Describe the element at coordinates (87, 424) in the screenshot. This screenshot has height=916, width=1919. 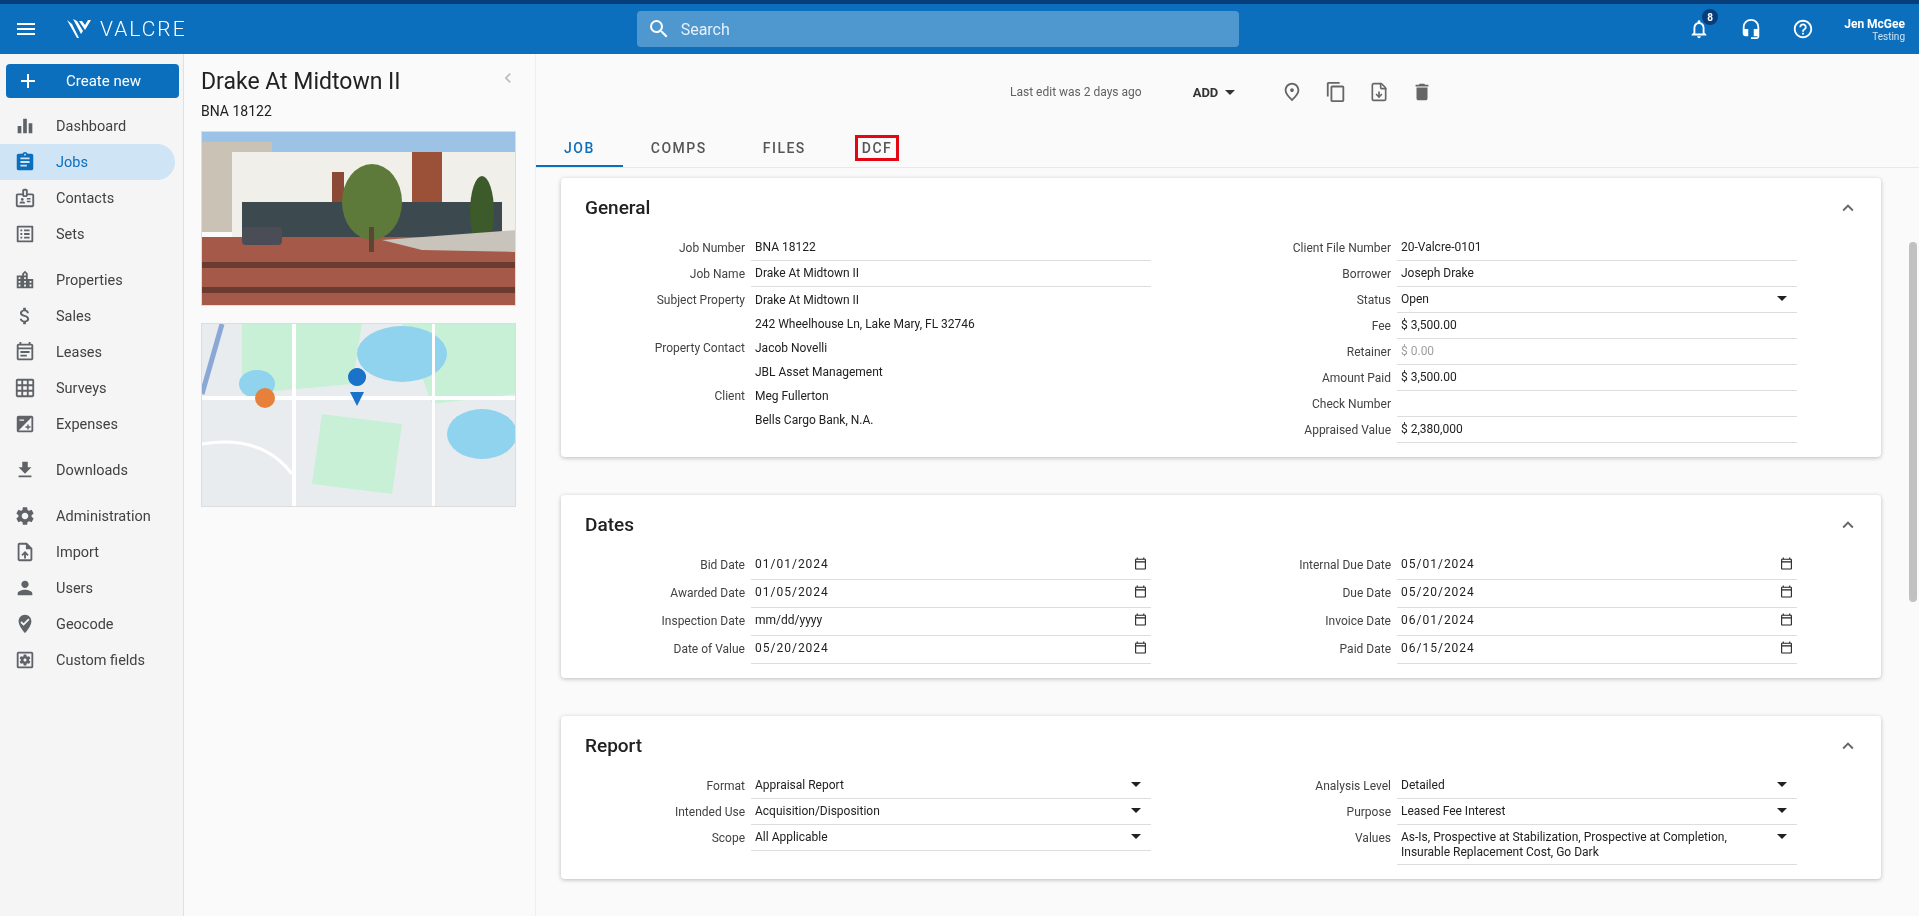
I see `nav-item: Expenses` at that location.